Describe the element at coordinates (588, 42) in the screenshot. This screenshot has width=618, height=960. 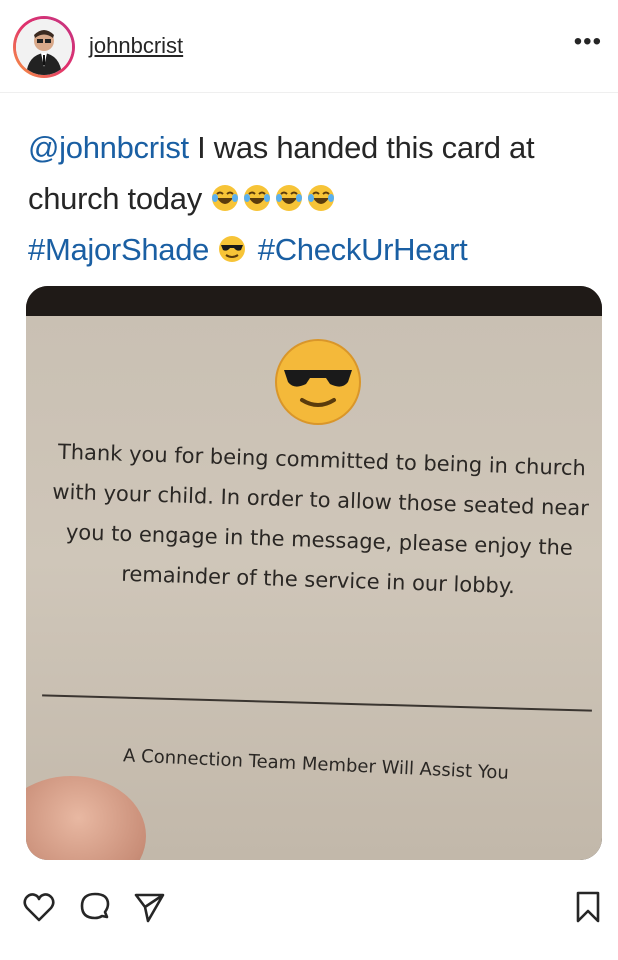
I see `ellipsis-icon: •••` at that location.